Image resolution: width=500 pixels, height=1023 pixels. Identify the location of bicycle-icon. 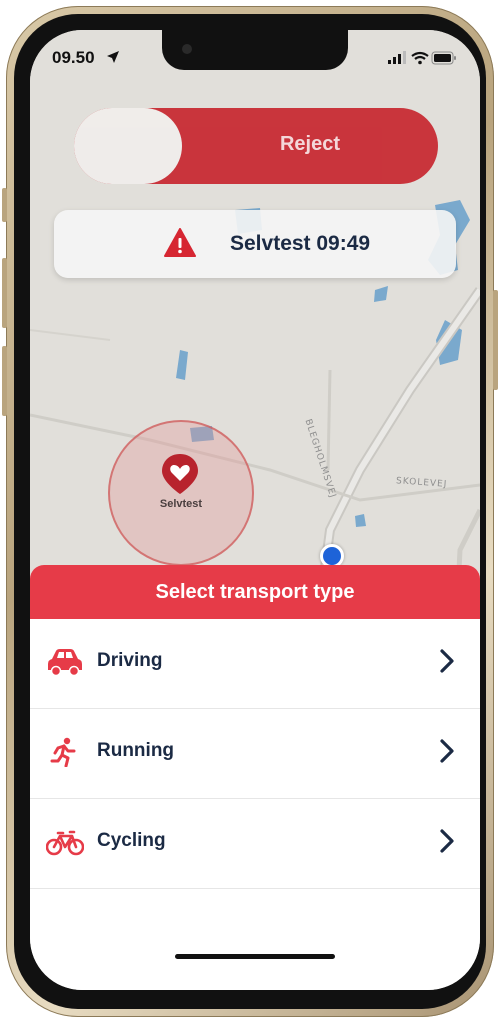
(65, 843).